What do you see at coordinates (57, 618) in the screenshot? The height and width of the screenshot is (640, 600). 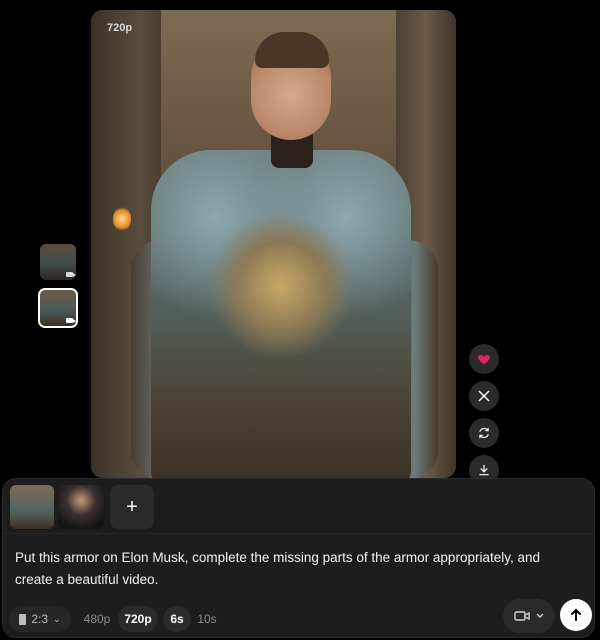 I see `chevron-down-icon: ⌄` at bounding box center [57, 618].